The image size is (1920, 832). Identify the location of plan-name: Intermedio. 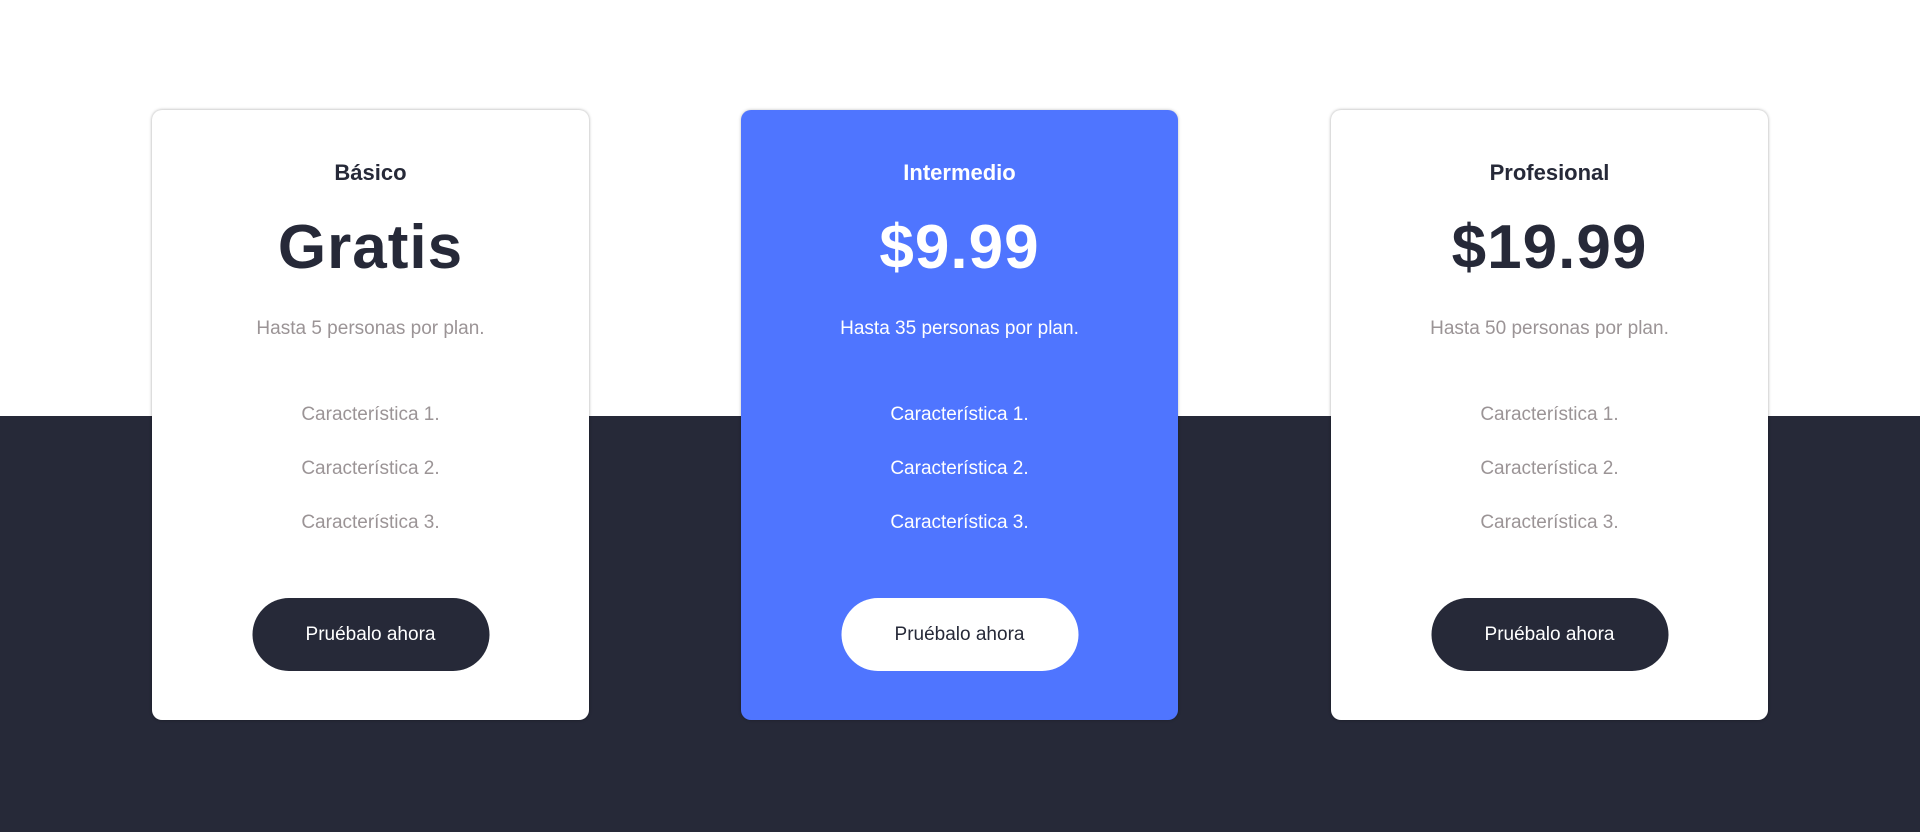
(959, 172).